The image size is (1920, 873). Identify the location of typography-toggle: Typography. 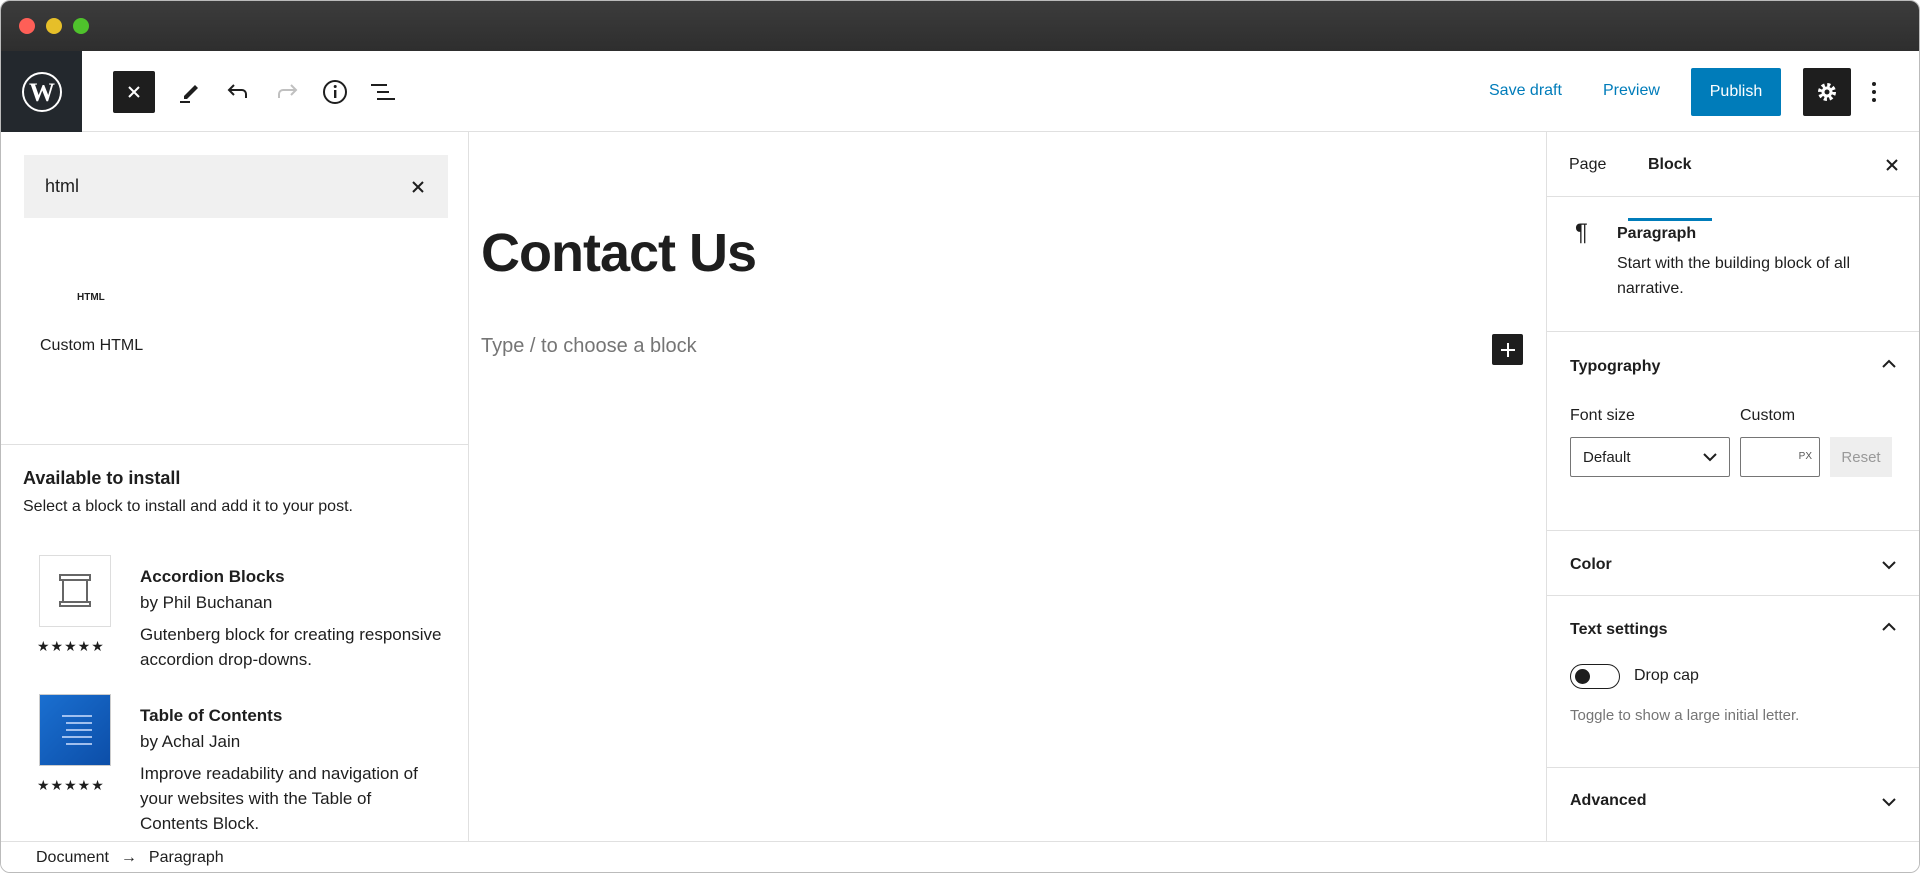
(1615, 367).